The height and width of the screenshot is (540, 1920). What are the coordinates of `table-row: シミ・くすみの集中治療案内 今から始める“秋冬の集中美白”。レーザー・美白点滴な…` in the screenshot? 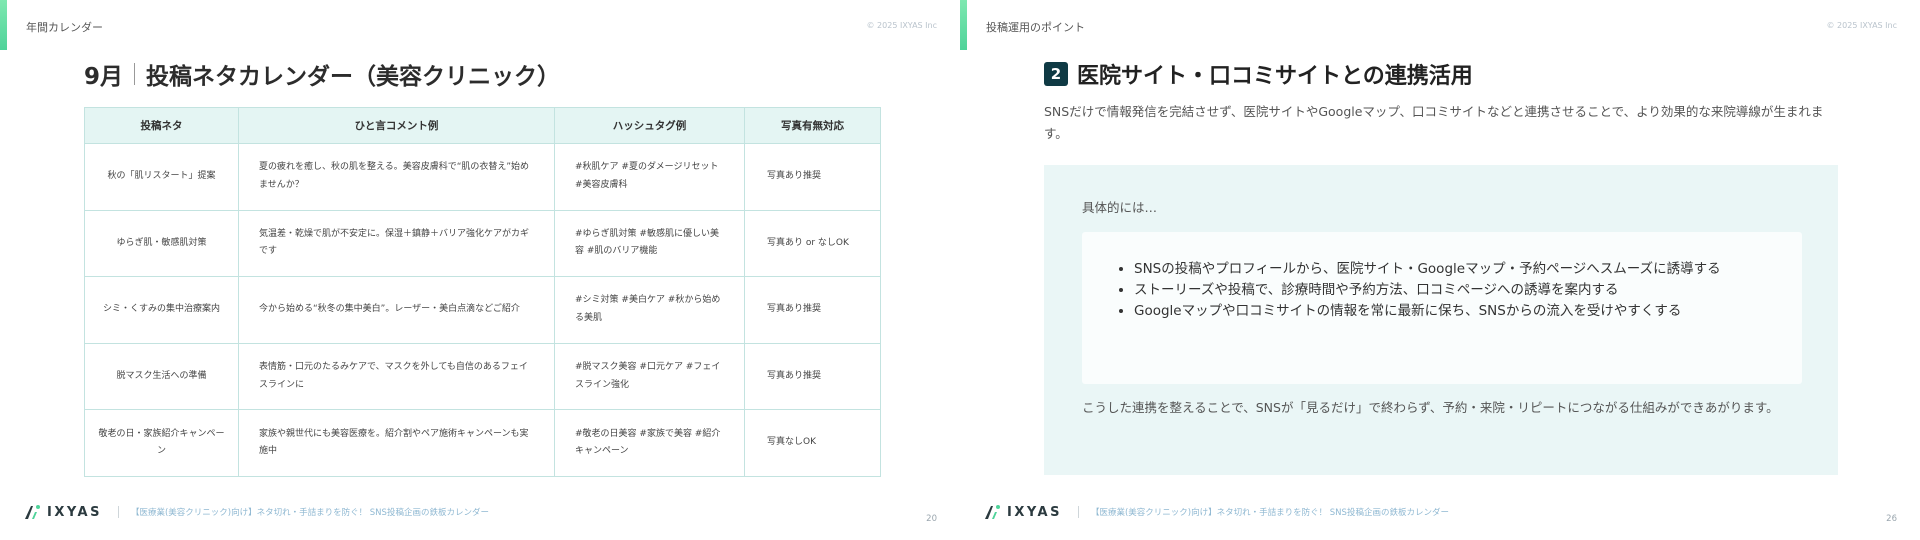 It's located at (482, 310).